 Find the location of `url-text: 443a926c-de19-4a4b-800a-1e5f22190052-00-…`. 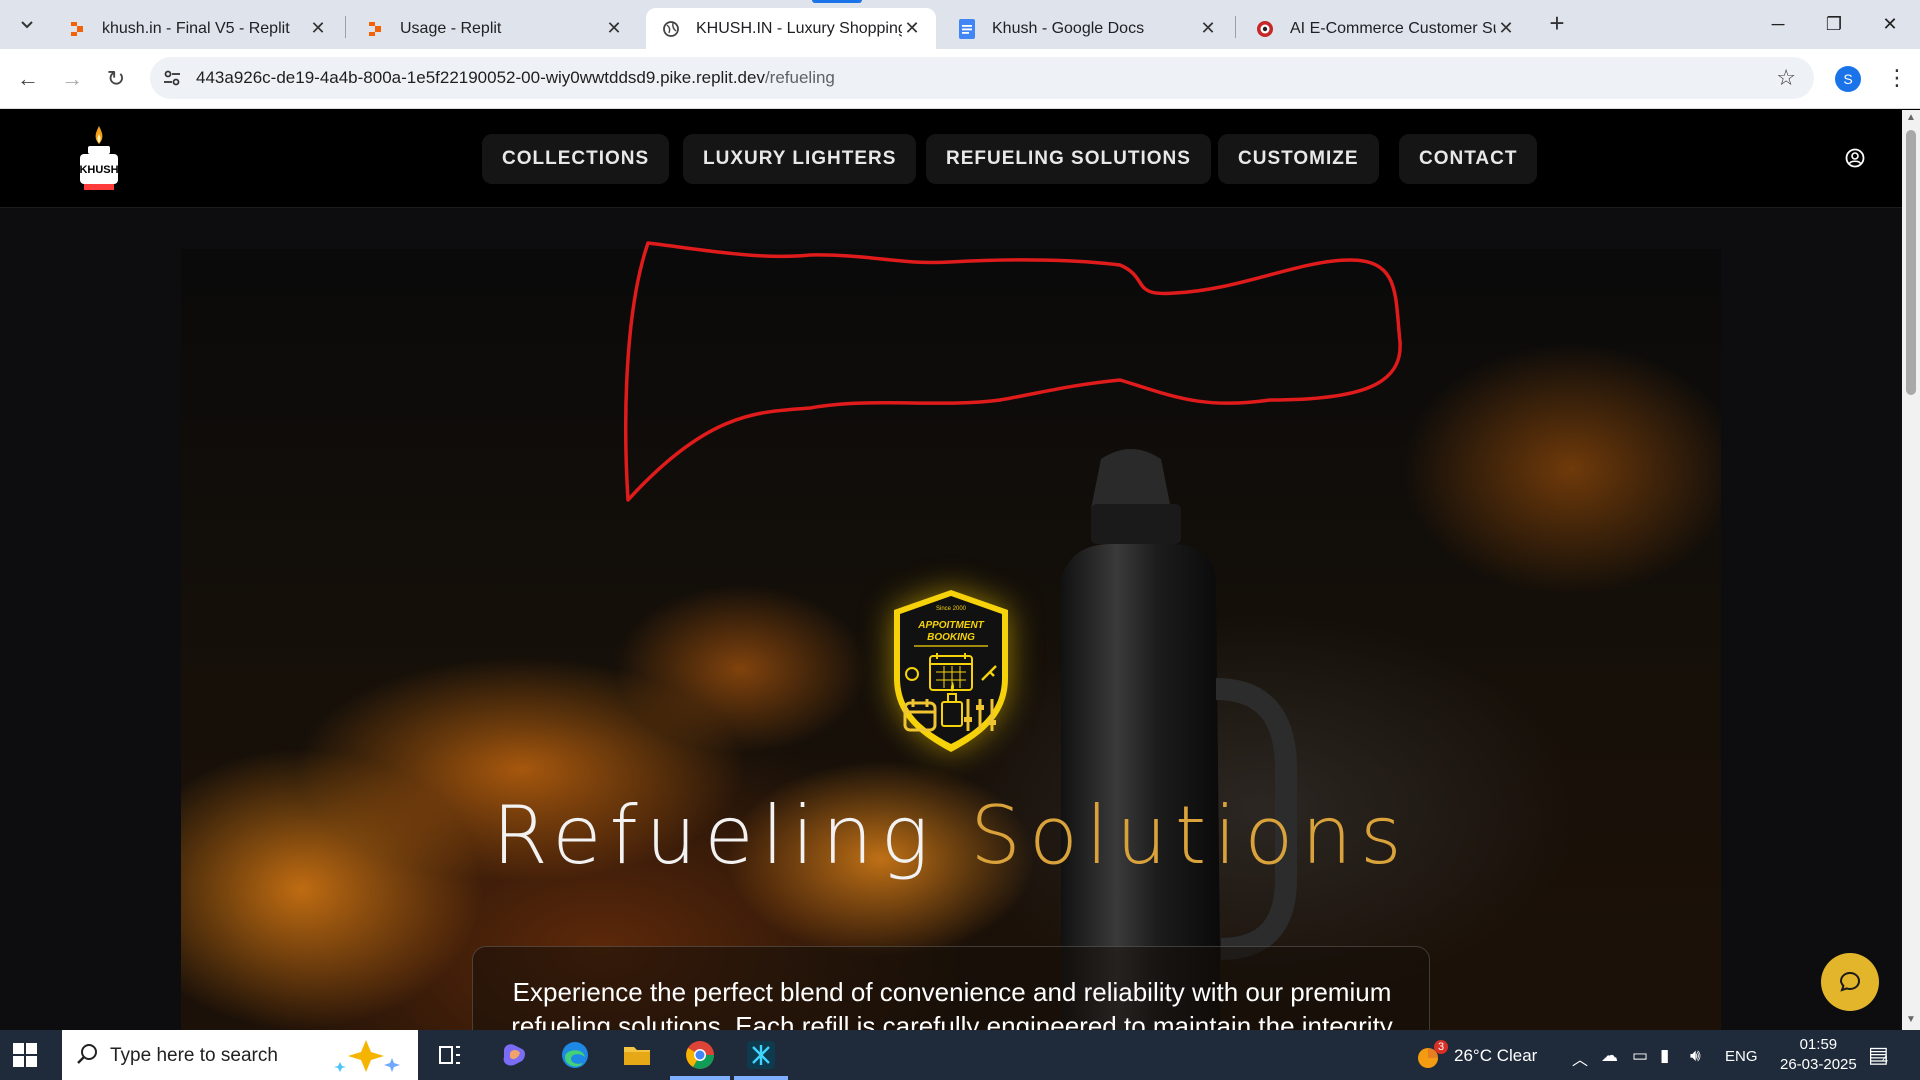

url-text: 443a926c-de19-4a4b-800a-1e5f22190052-00-… is located at coordinates (515, 78).